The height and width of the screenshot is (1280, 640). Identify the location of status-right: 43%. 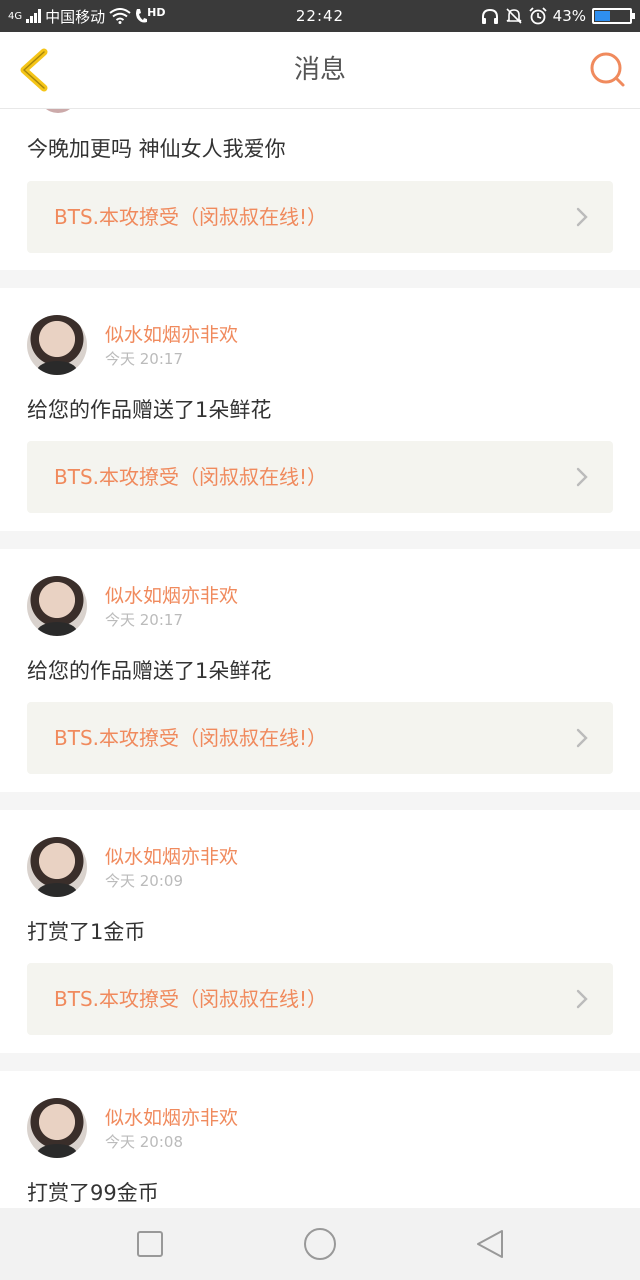
(558, 16).